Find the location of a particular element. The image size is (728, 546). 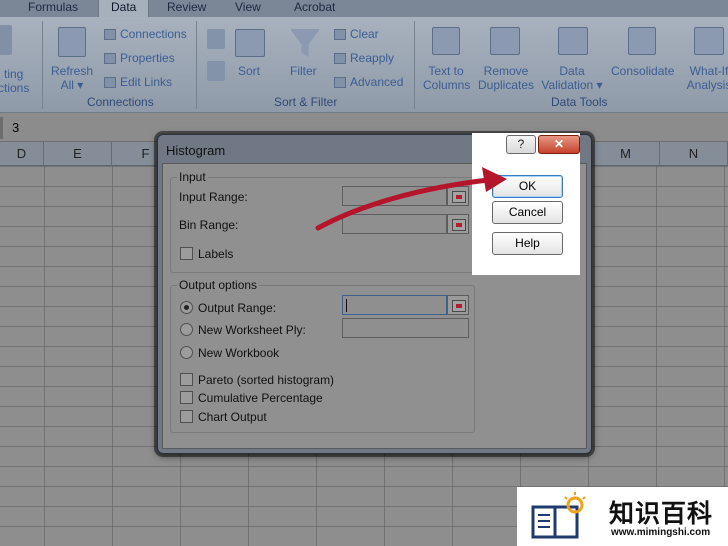

book-lightbulb-icon is located at coordinates (558, 515).